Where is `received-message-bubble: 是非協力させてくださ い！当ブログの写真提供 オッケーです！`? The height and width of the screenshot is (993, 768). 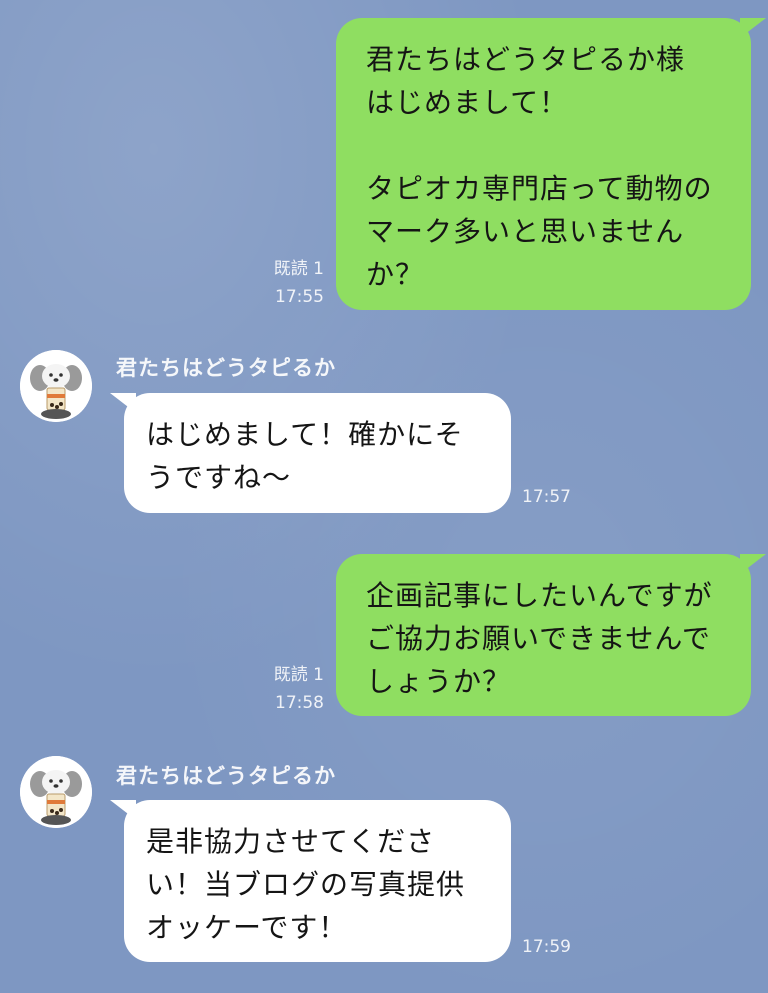 received-message-bubble: 是非協力させてくださ い！当ブログの写真提供 オッケーです！ is located at coordinates (317, 881).